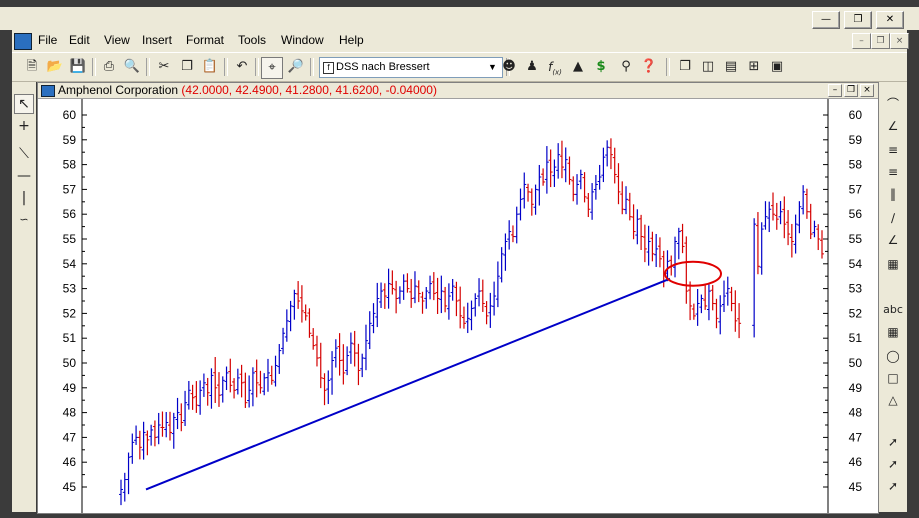 The height and width of the screenshot is (518, 919). What do you see at coordinates (601, 67) in the screenshot?
I see `dollar-icon: $` at bounding box center [601, 67].